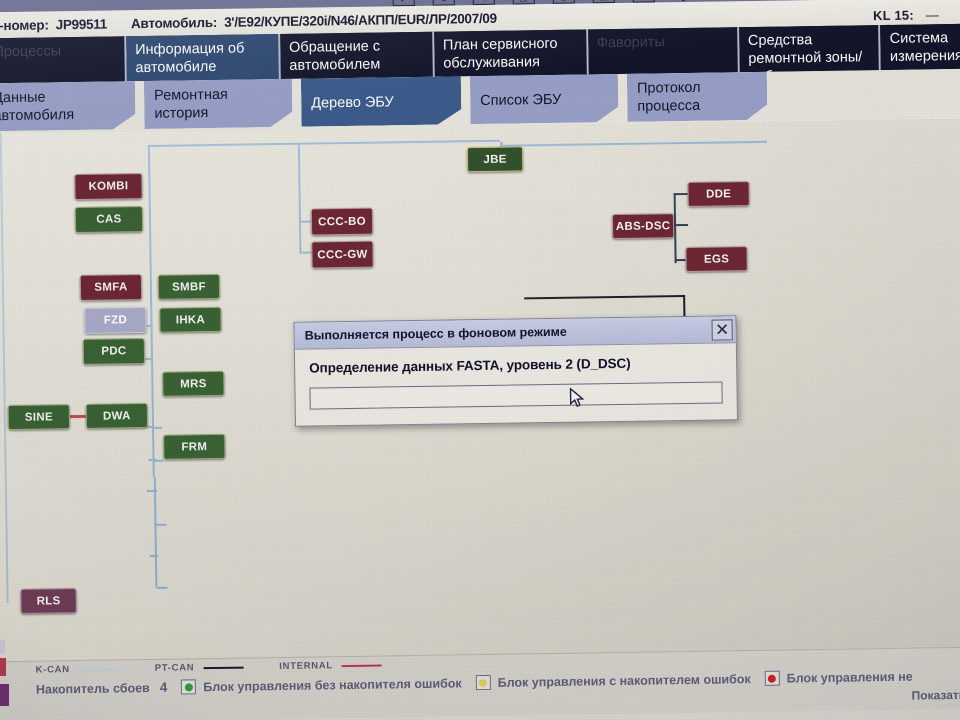  I want to click on ecu-node-fzd: FZD, so click(115, 320).